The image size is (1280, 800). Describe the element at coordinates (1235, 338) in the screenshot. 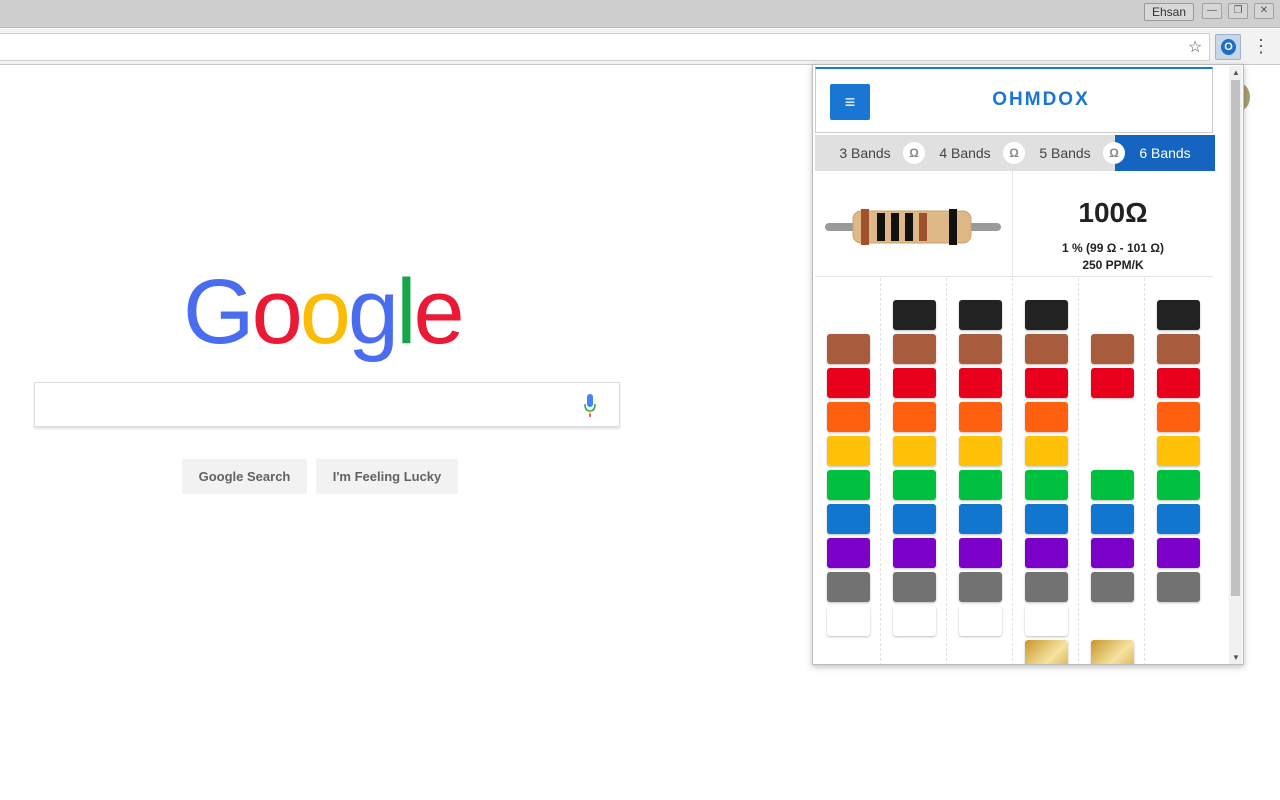

I see `scroll-thumb` at that location.